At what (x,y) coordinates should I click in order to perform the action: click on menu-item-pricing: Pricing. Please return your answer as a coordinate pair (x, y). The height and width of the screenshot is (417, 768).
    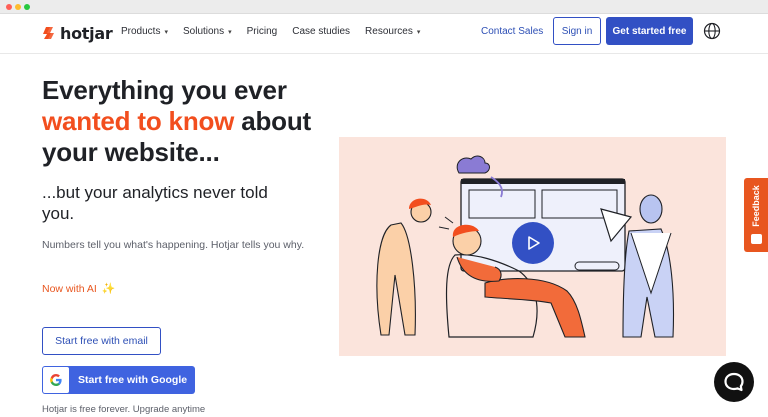
    Looking at the image, I should click on (262, 31).